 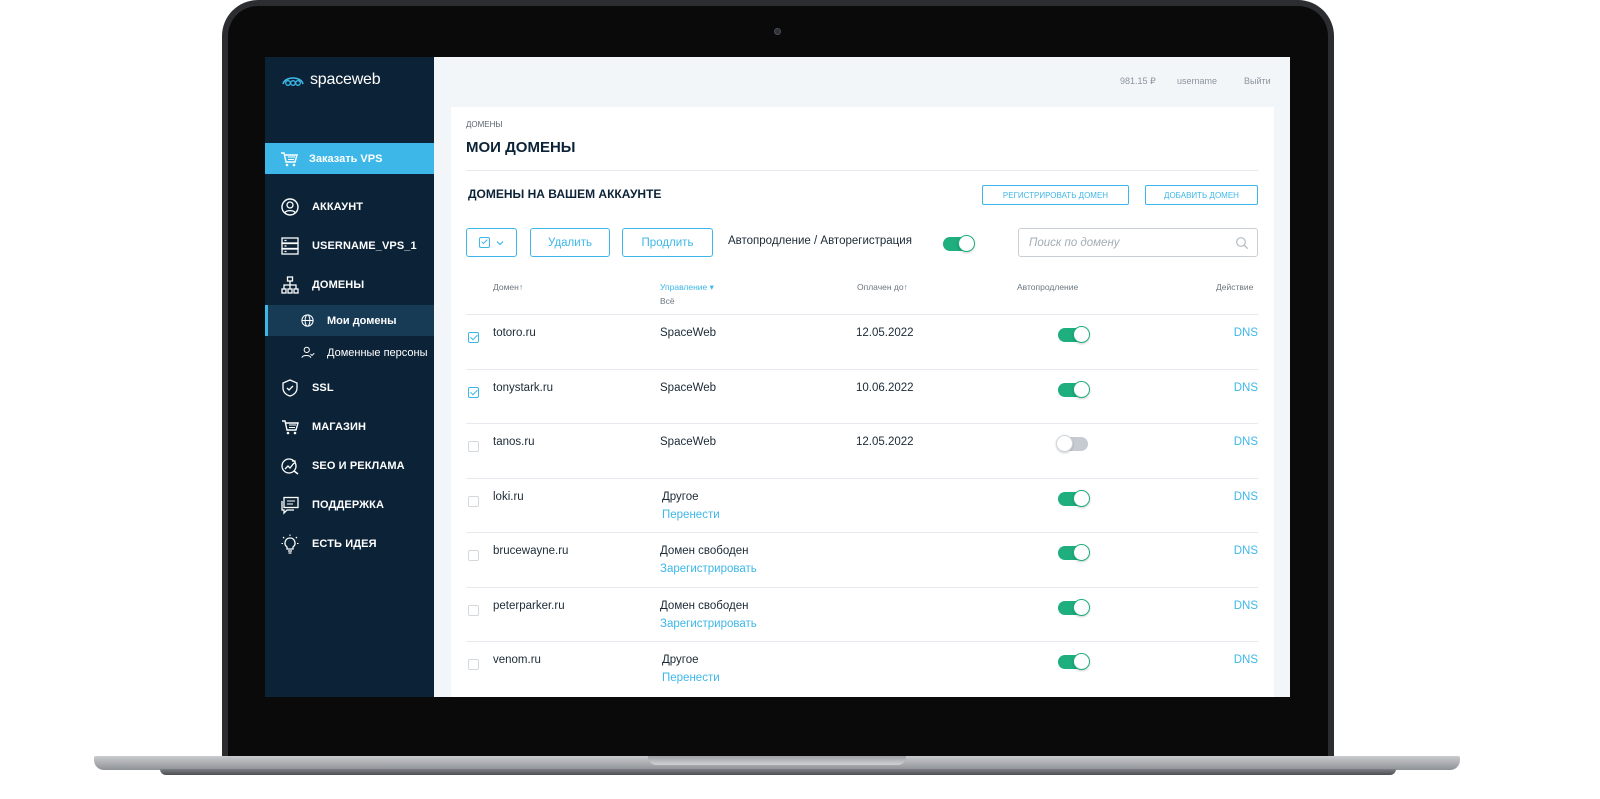 What do you see at coordinates (331, 80) in the screenshot?
I see `logo: spaceweb` at bounding box center [331, 80].